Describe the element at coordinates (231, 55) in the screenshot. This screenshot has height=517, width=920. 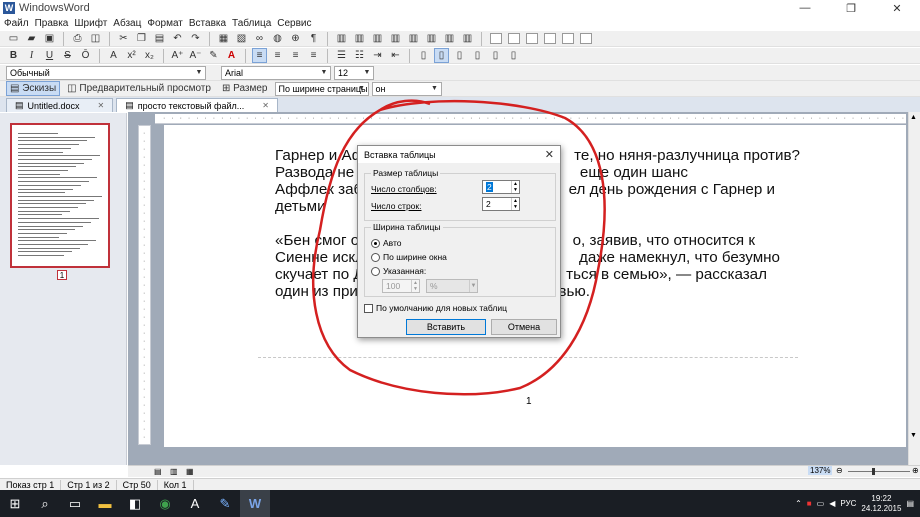
I see `font-color-icon: A` at that location.